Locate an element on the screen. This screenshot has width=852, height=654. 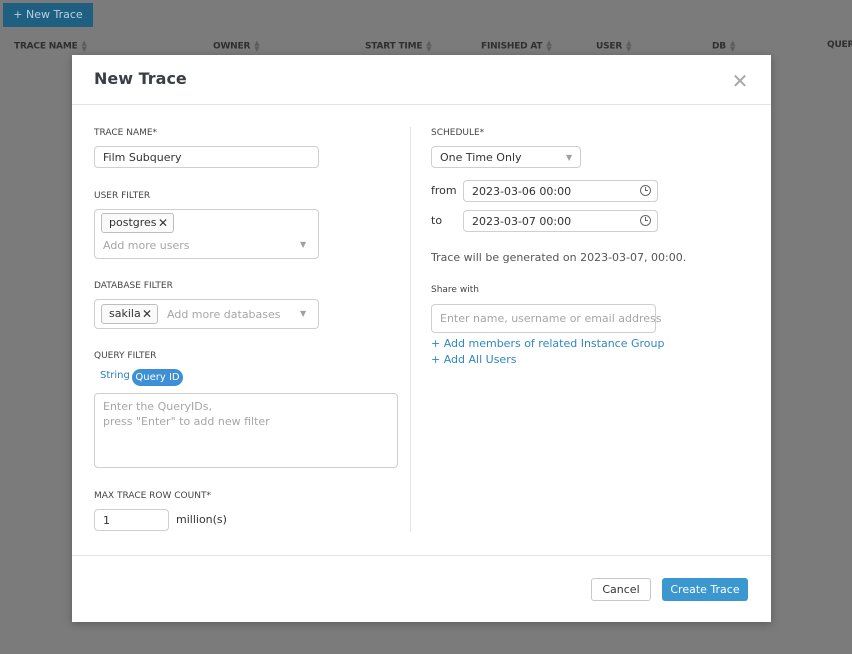
trace-name-input: Film Subquery is located at coordinates (206, 157).